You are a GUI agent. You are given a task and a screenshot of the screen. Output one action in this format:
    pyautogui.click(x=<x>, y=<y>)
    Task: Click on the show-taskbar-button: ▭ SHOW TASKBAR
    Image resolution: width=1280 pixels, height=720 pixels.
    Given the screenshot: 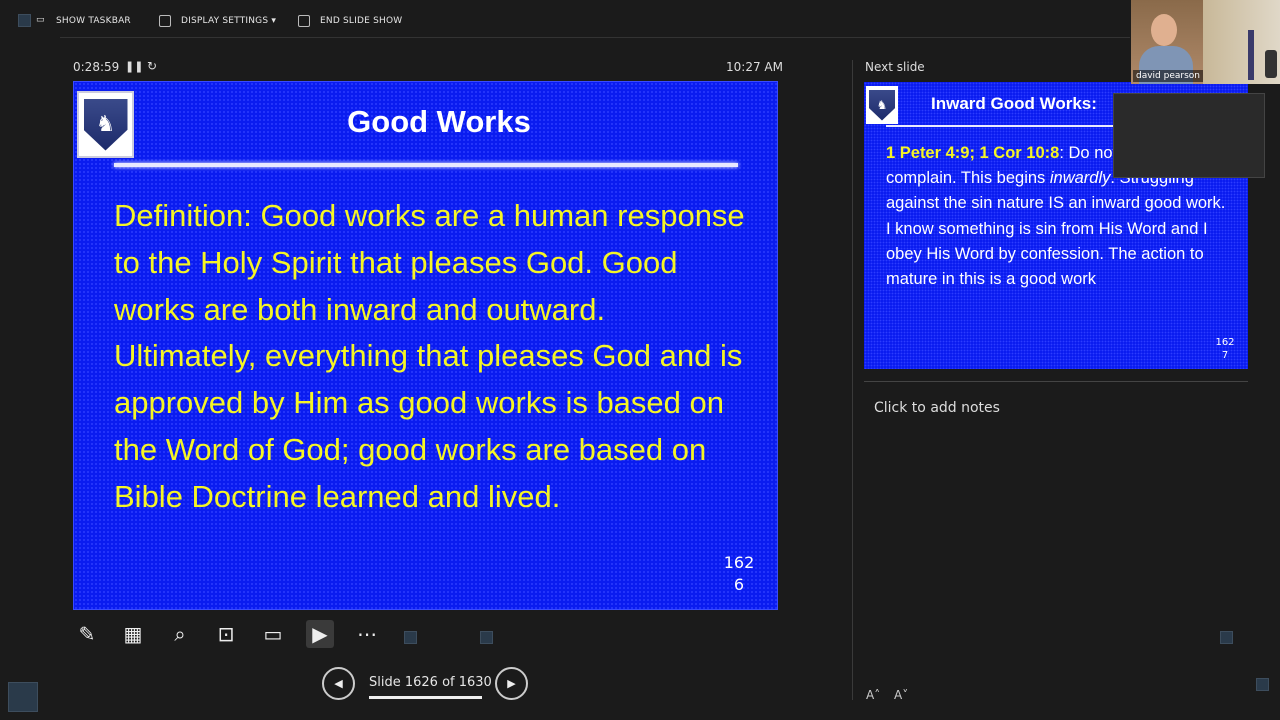 What is the action you would take?
    pyautogui.click(x=83, y=21)
    